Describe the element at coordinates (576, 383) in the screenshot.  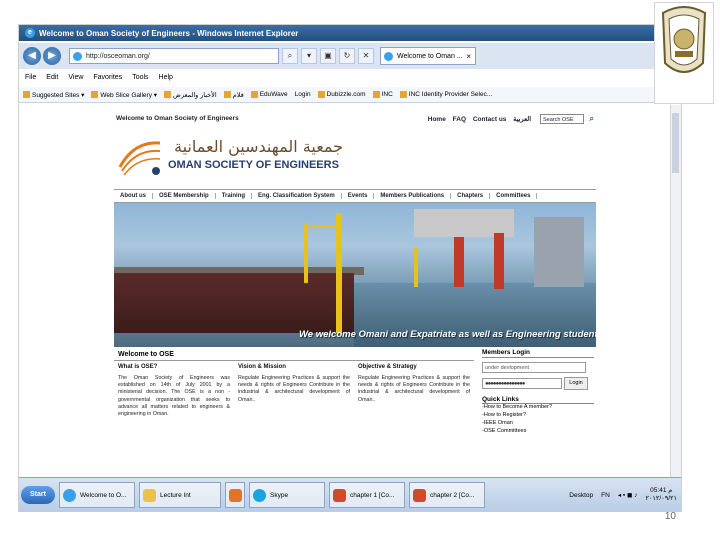
I see `login-button: Login` at that location.